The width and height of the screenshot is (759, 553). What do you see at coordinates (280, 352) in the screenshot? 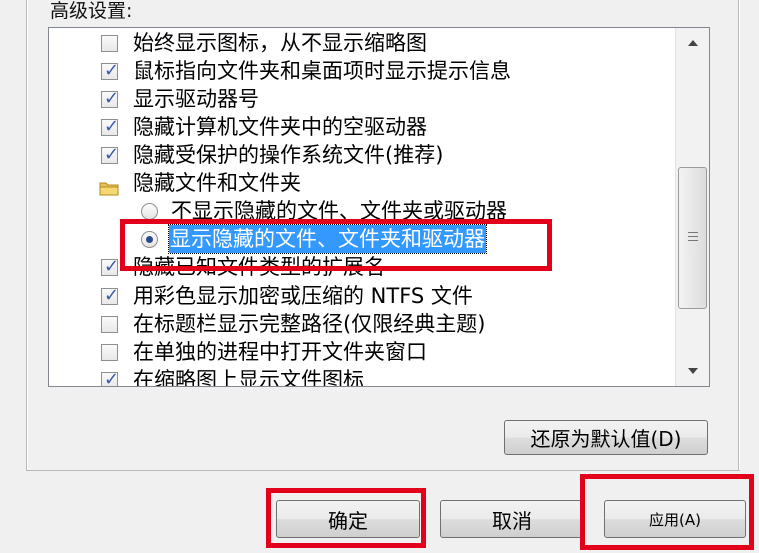
I see `list-item-label: 在单独的进程中打开文件夹窗口` at bounding box center [280, 352].